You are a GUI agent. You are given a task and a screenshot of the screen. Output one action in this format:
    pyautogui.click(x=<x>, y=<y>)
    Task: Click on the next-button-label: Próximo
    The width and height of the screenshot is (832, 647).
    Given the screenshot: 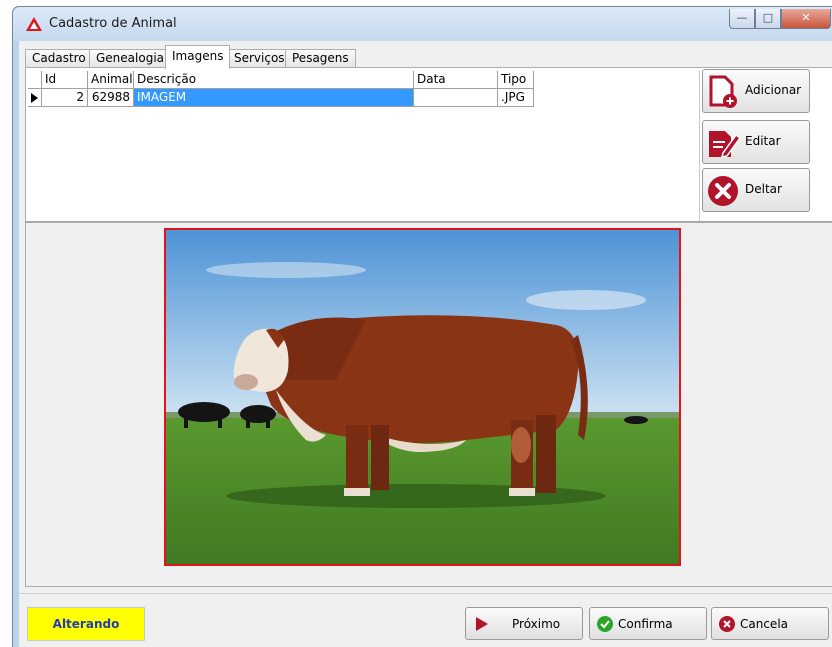 What is the action you would take?
    pyautogui.click(x=536, y=624)
    